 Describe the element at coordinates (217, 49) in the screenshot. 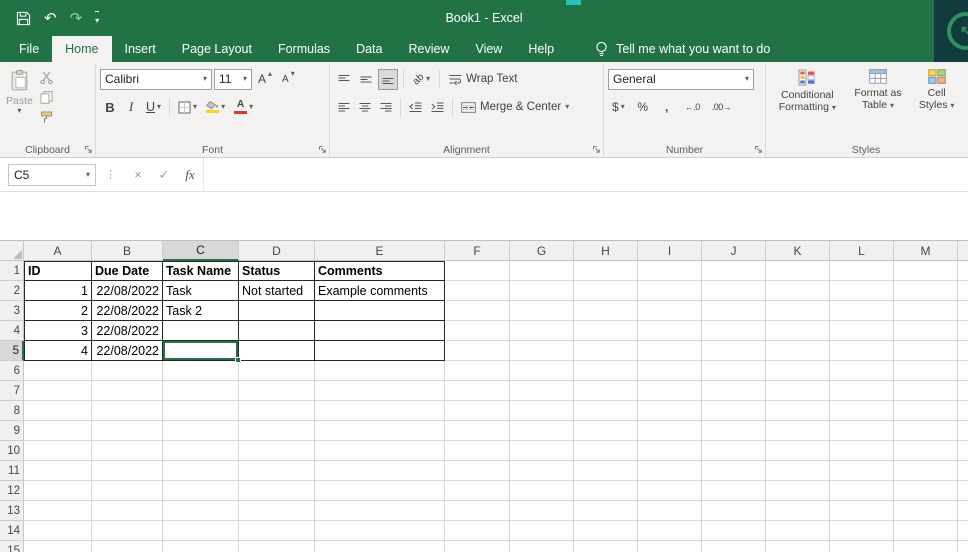

I see `tab-page-layout: Page Layout` at that location.